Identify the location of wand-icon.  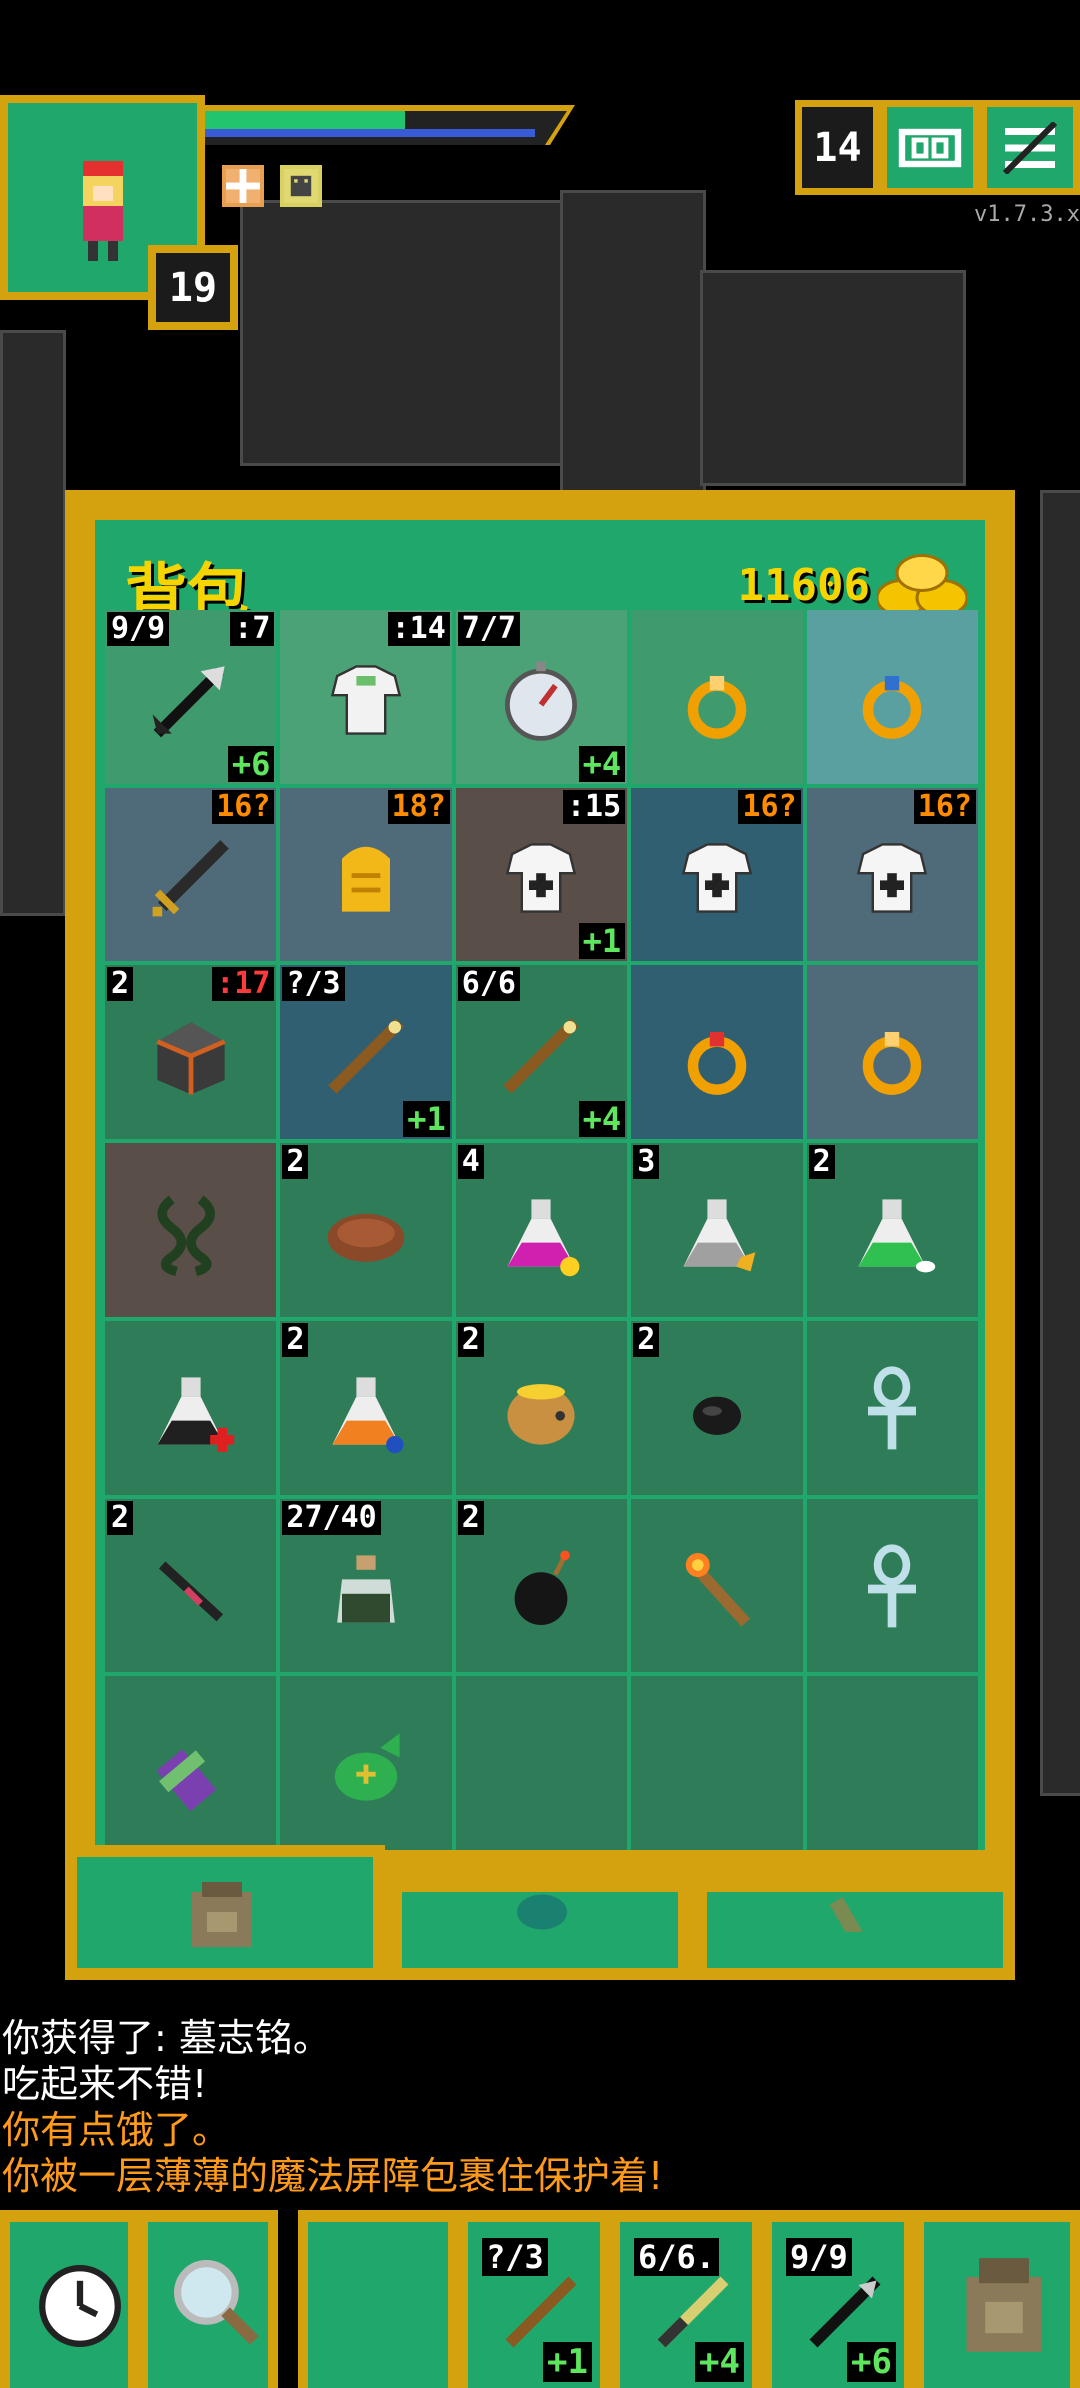
(366, 1056).